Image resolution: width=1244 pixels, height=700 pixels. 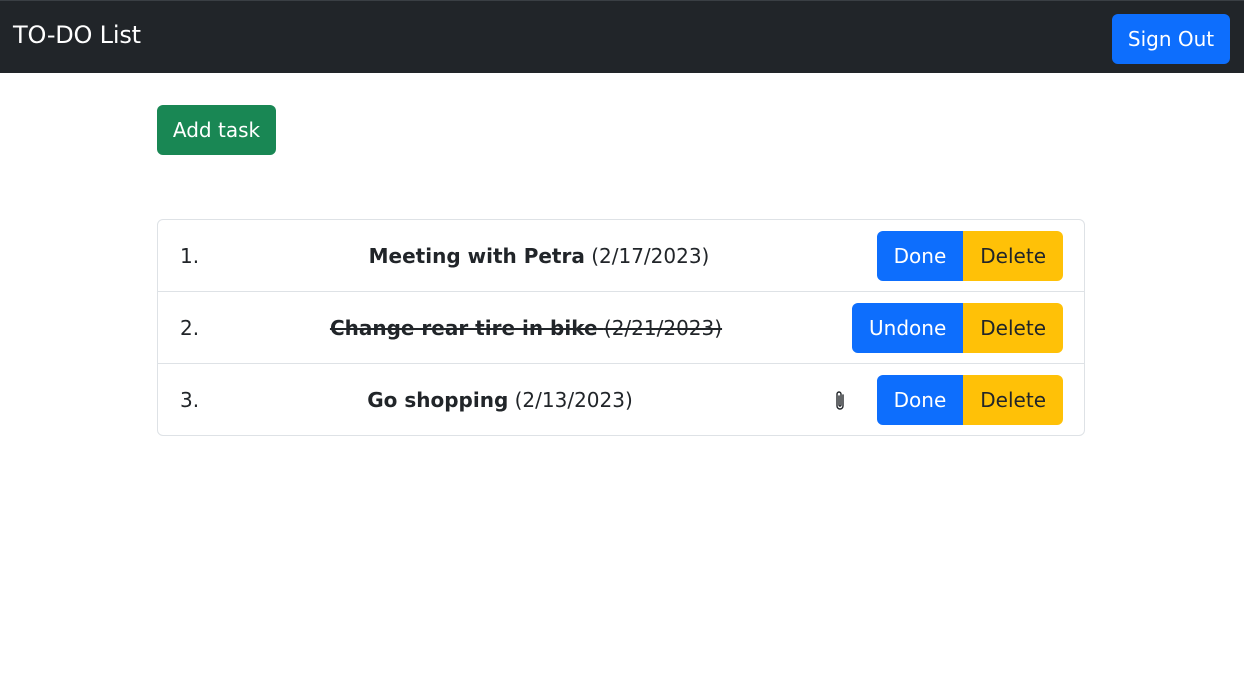 I want to click on task-row: 3. Go shopping (2/13/2023) Done Delete, so click(x=621, y=399).